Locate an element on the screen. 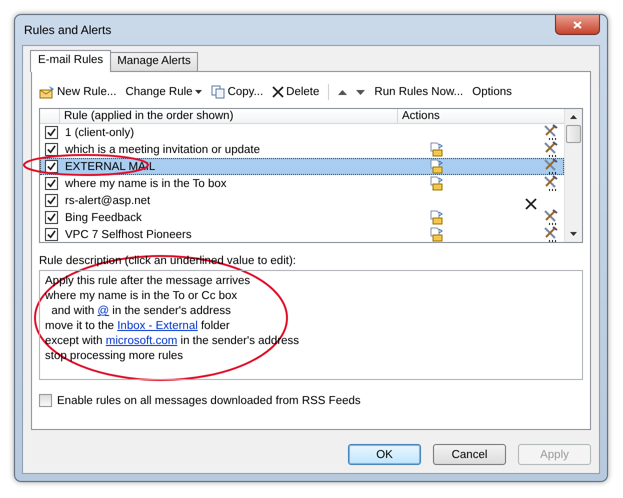 The width and height of the screenshot is (623, 498). column-header: Rule (applied in the order shown) is located at coordinates (229, 116).